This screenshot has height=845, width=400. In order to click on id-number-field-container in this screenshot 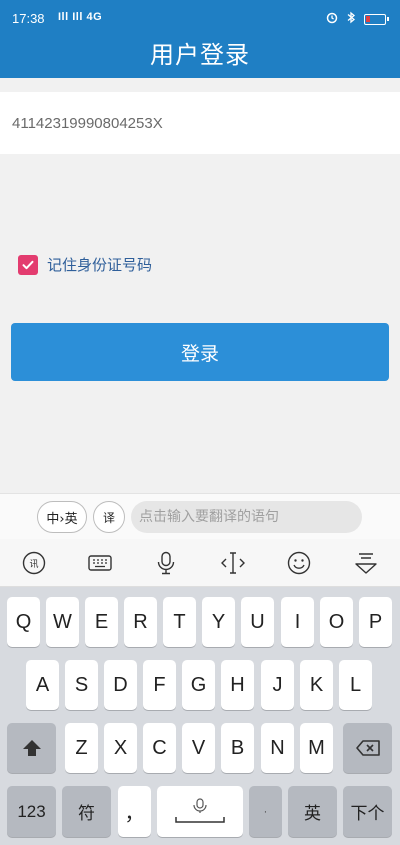, I will do `click(200, 123)`.